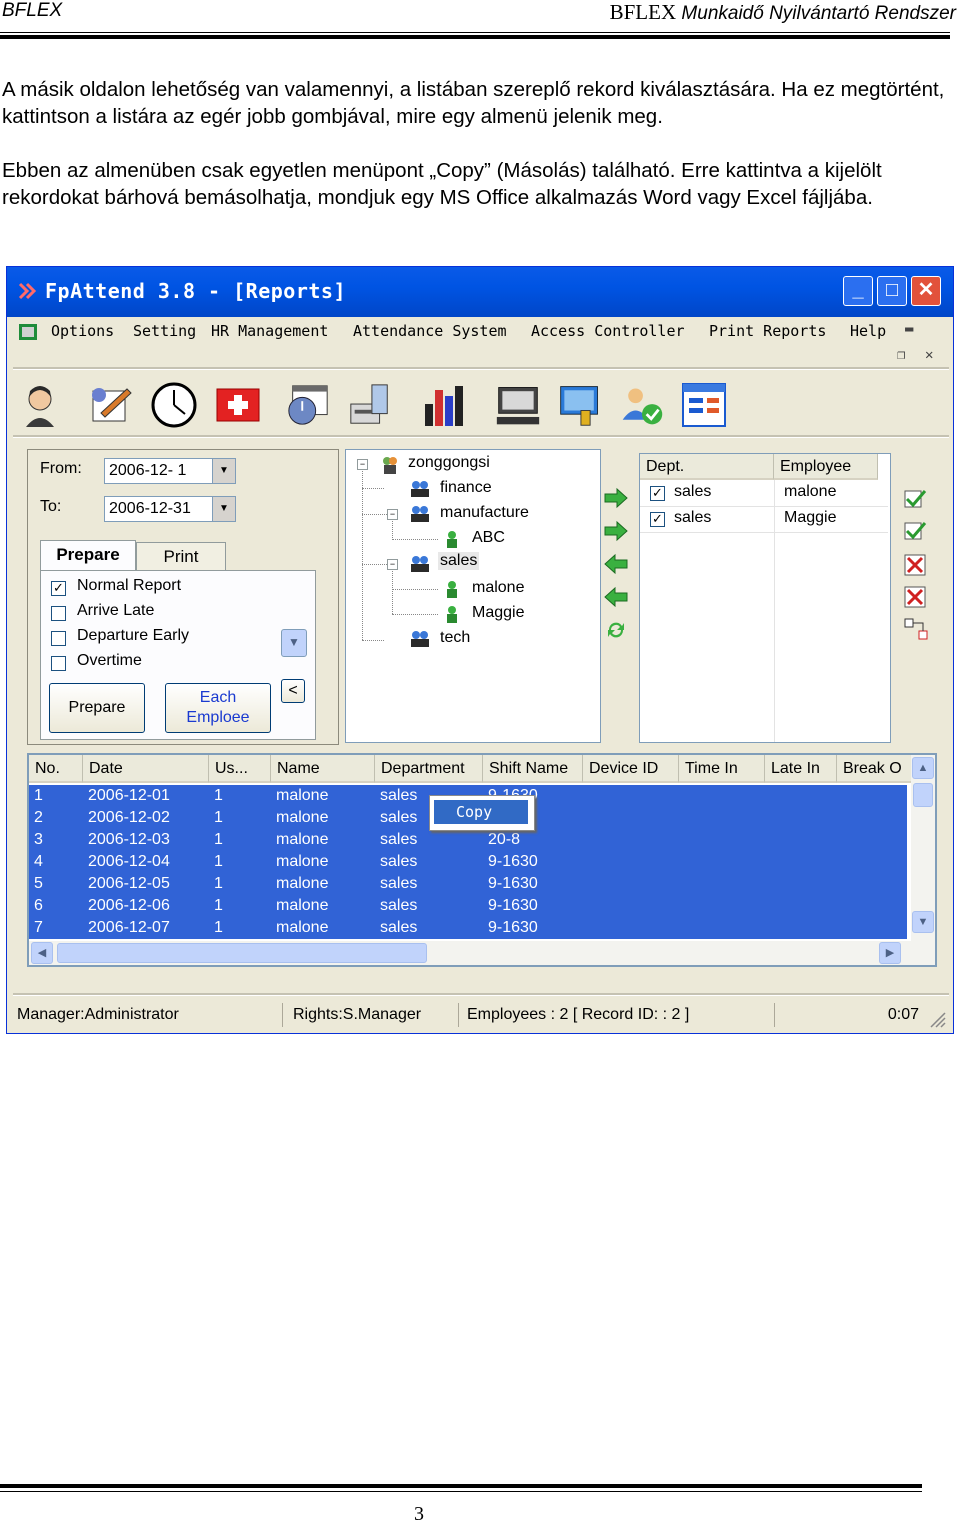 This screenshot has height=1526, width=960. Describe the element at coordinates (471, 953) in the screenshot. I see `horizontal-scrollbar: ◀ ▶` at that location.